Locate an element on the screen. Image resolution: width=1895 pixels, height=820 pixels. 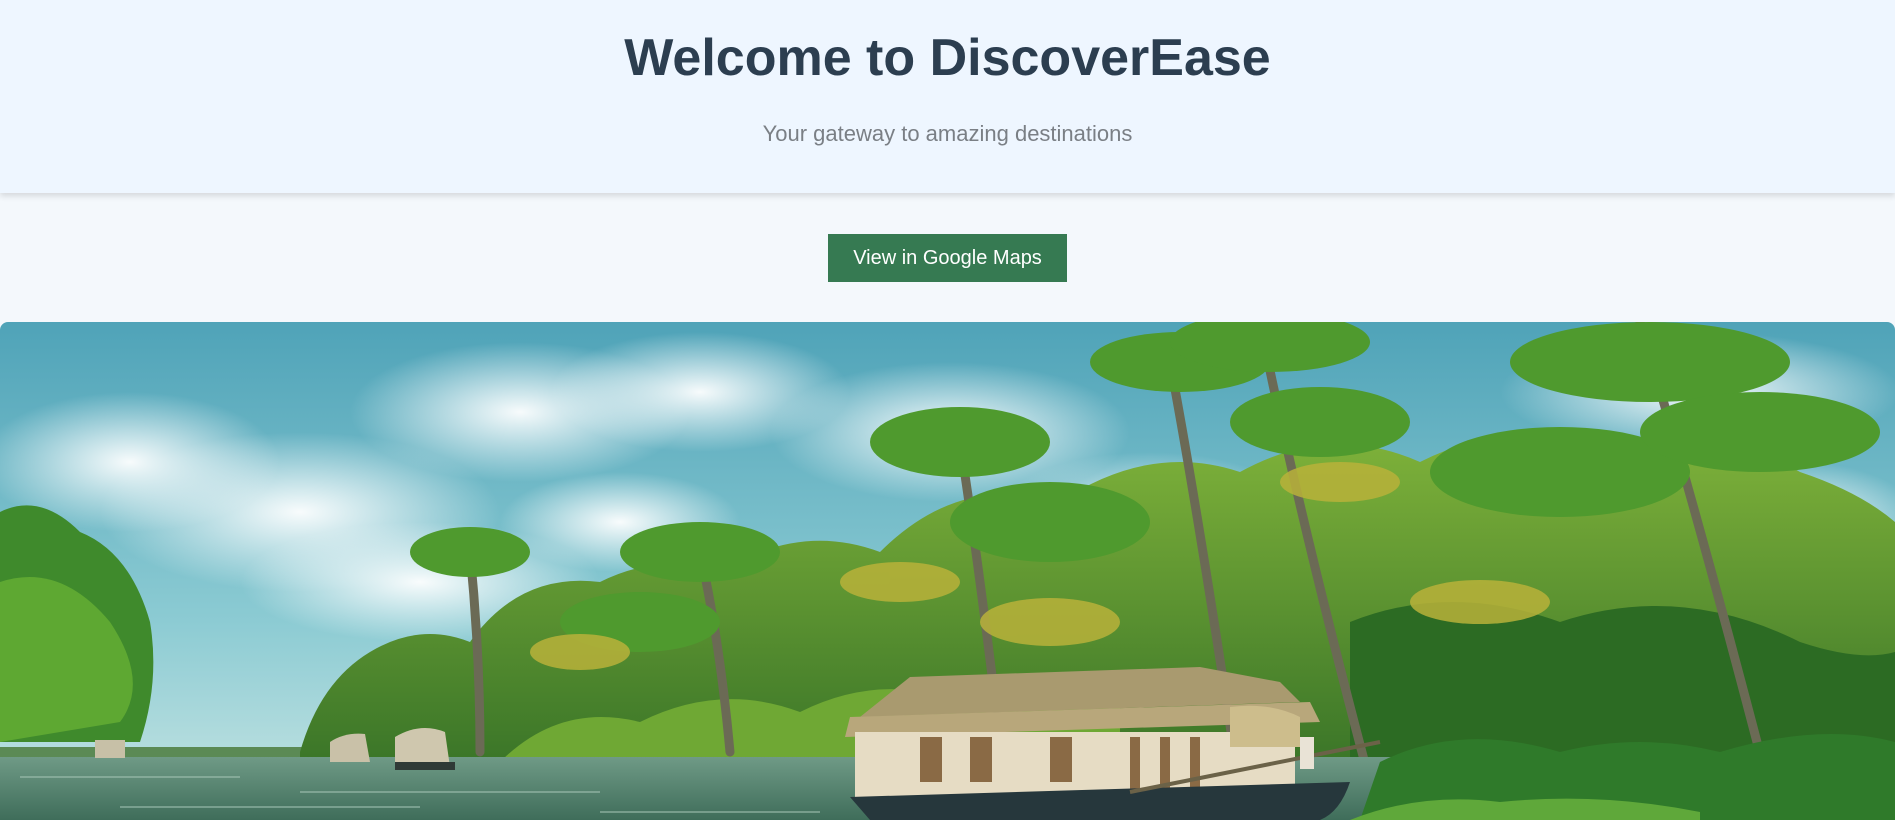
view-in-google-maps-button: View in Google Maps is located at coordinates (947, 258).